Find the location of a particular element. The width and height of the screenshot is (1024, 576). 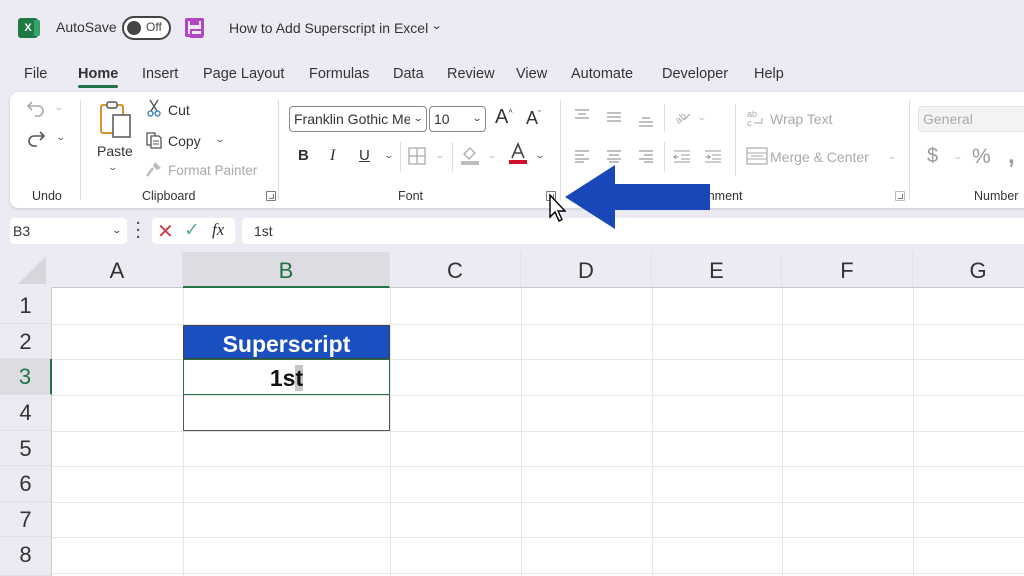

merge-dropdown-icon: ⌄ is located at coordinates (891, 156).